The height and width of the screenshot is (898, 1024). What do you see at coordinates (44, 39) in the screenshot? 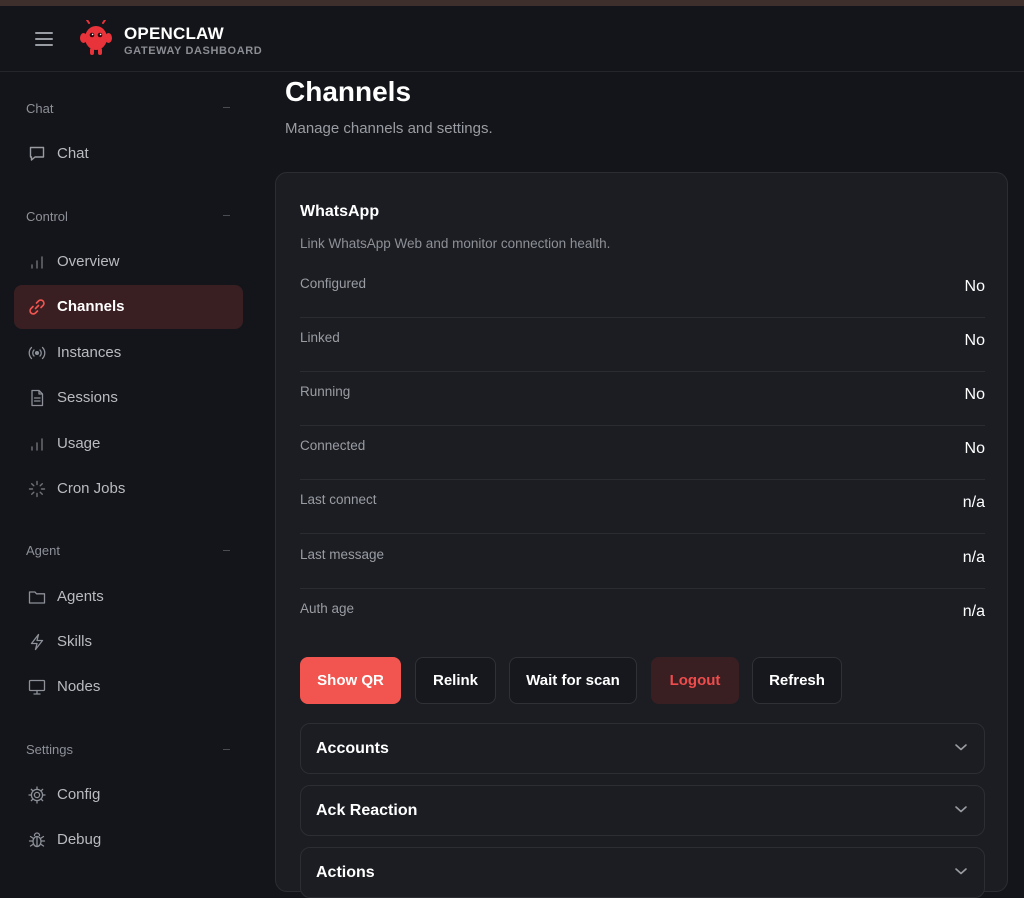
I see `menu-icon` at bounding box center [44, 39].